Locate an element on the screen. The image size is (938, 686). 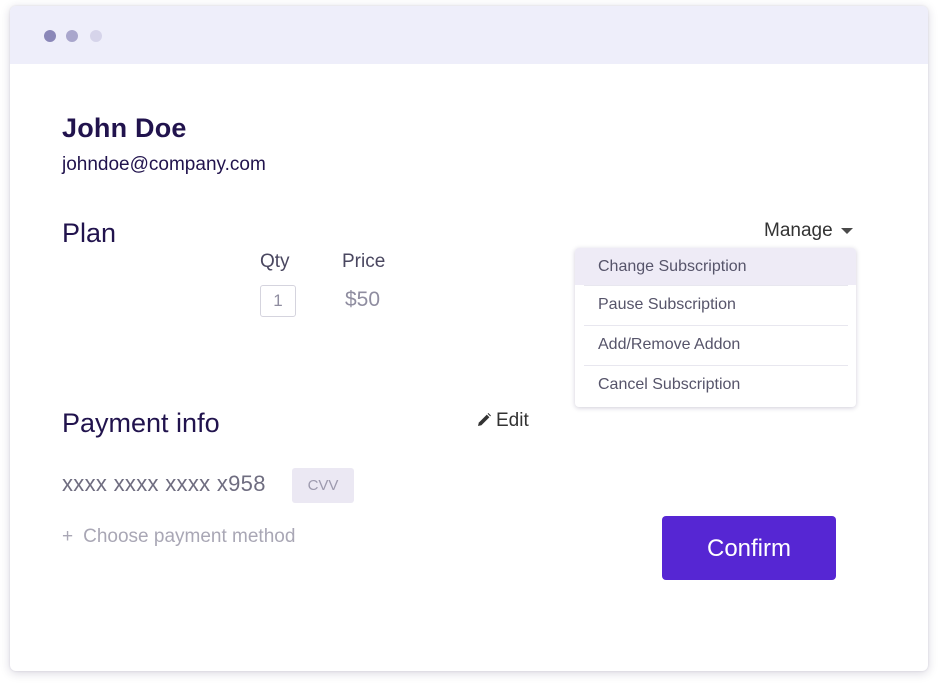
pencil-icon is located at coordinates (484, 419).